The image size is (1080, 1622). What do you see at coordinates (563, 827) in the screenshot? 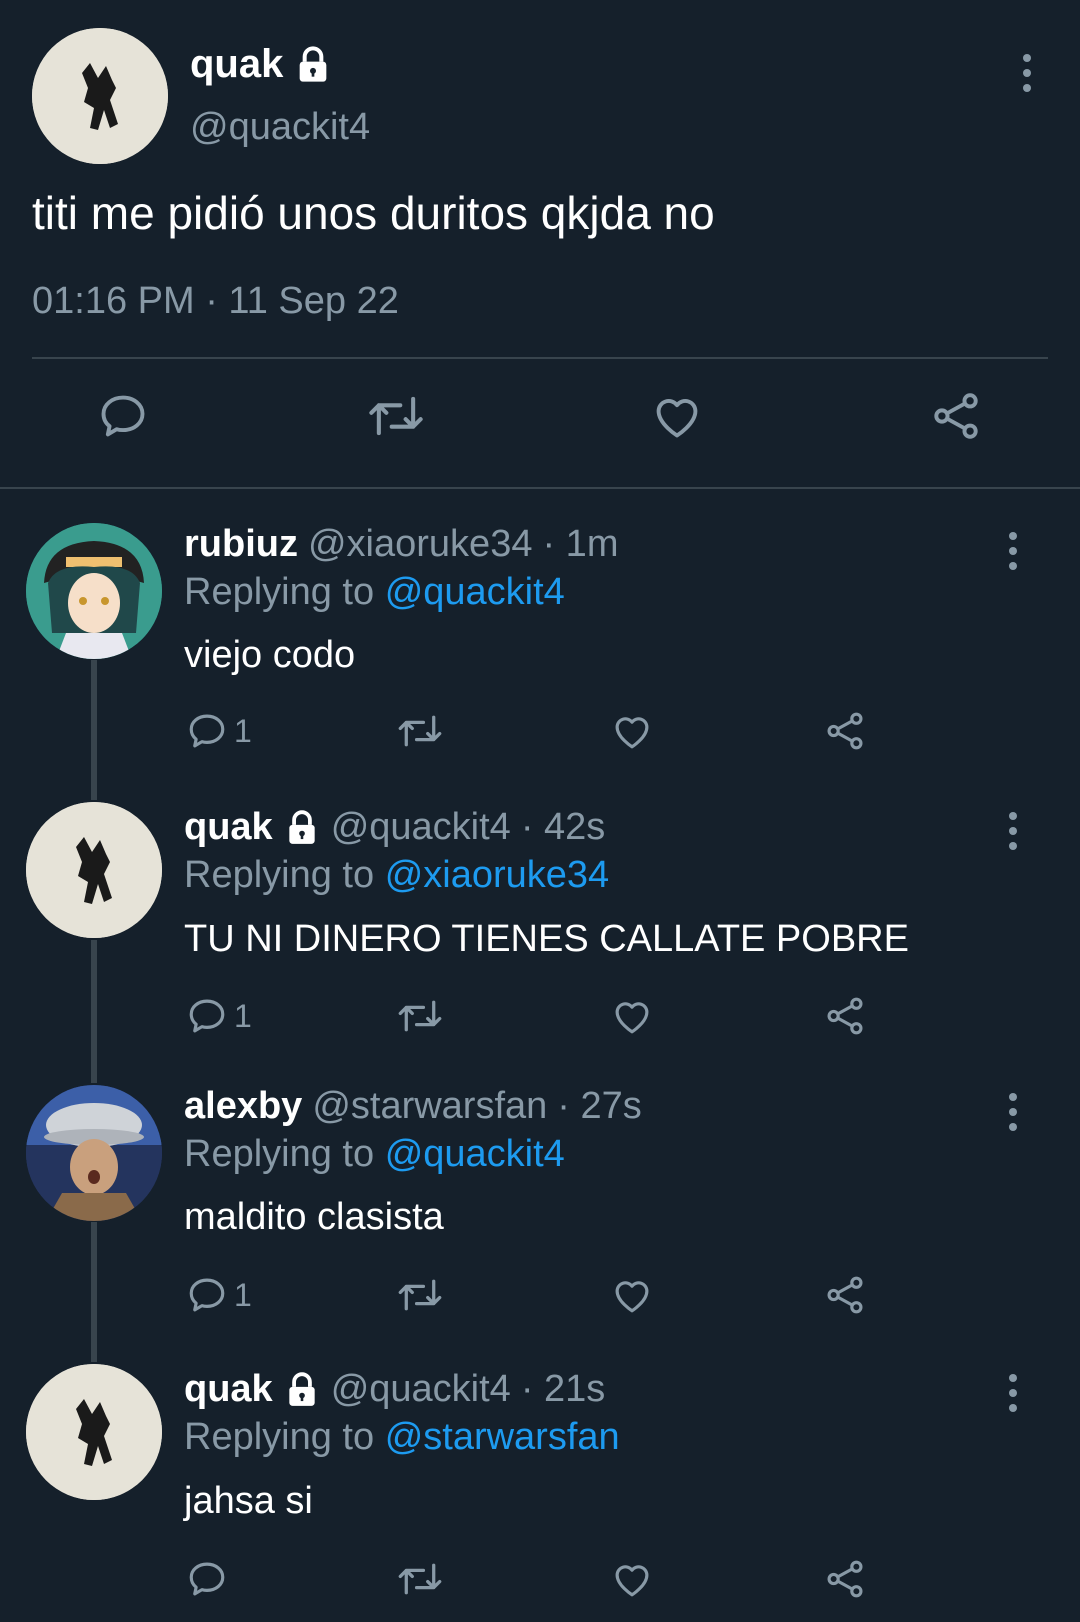
I see `reply-time: · 42s` at bounding box center [563, 827].